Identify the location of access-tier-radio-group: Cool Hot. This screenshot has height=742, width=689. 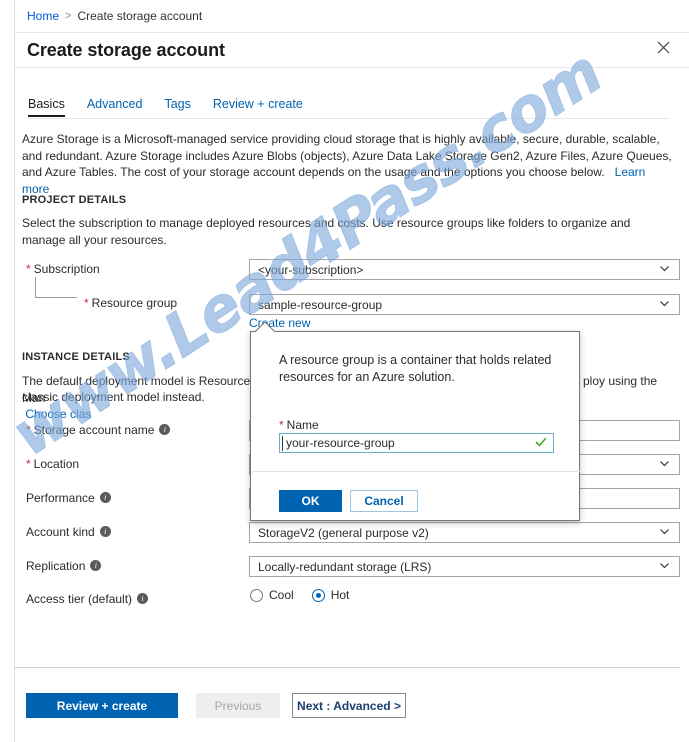
(299, 595).